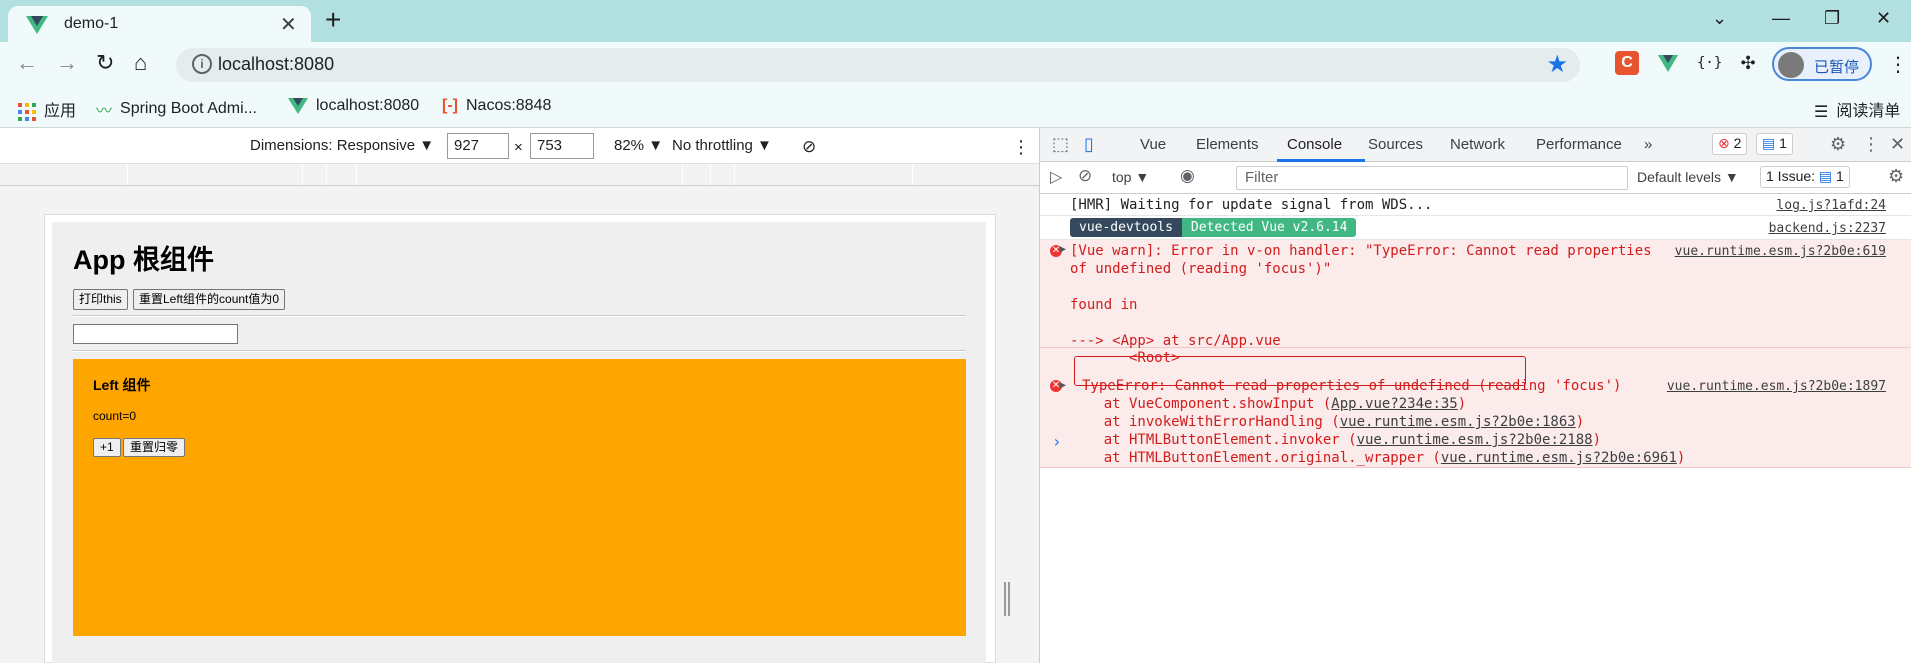 This screenshot has height=663, width=1911. What do you see at coordinates (1153, 144) in the screenshot?
I see `tab-vue: Vue` at bounding box center [1153, 144].